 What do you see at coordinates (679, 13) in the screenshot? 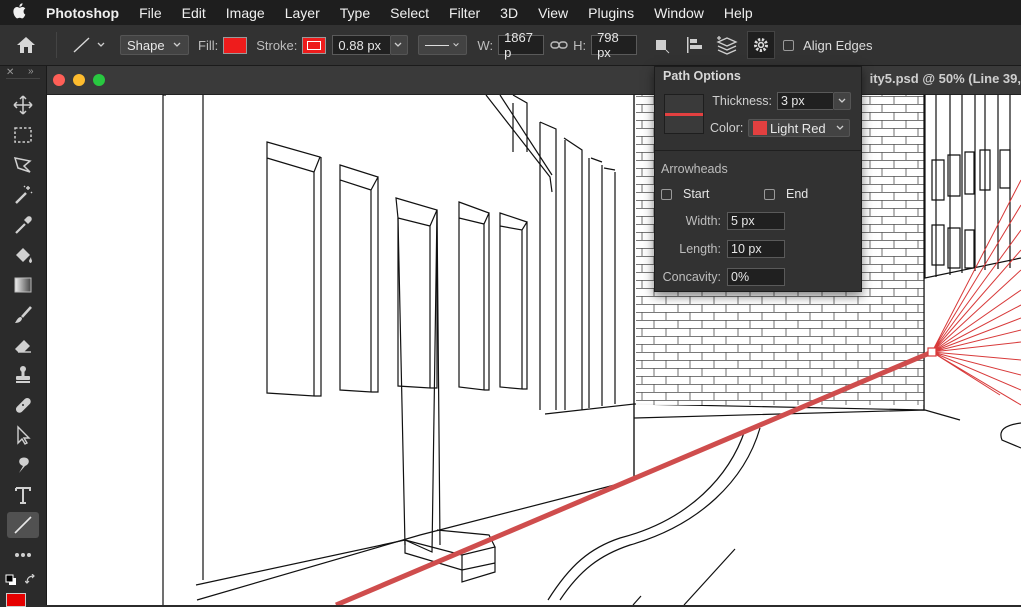
I see `menu-window: Window` at bounding box center [679, 13].